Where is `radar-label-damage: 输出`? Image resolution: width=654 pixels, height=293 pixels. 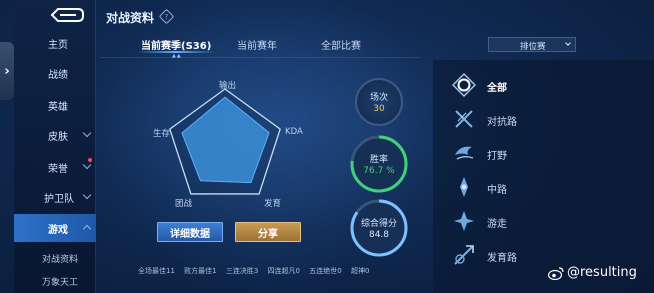
radar-label-damage: 输出 is located at coordinates (228, 86).